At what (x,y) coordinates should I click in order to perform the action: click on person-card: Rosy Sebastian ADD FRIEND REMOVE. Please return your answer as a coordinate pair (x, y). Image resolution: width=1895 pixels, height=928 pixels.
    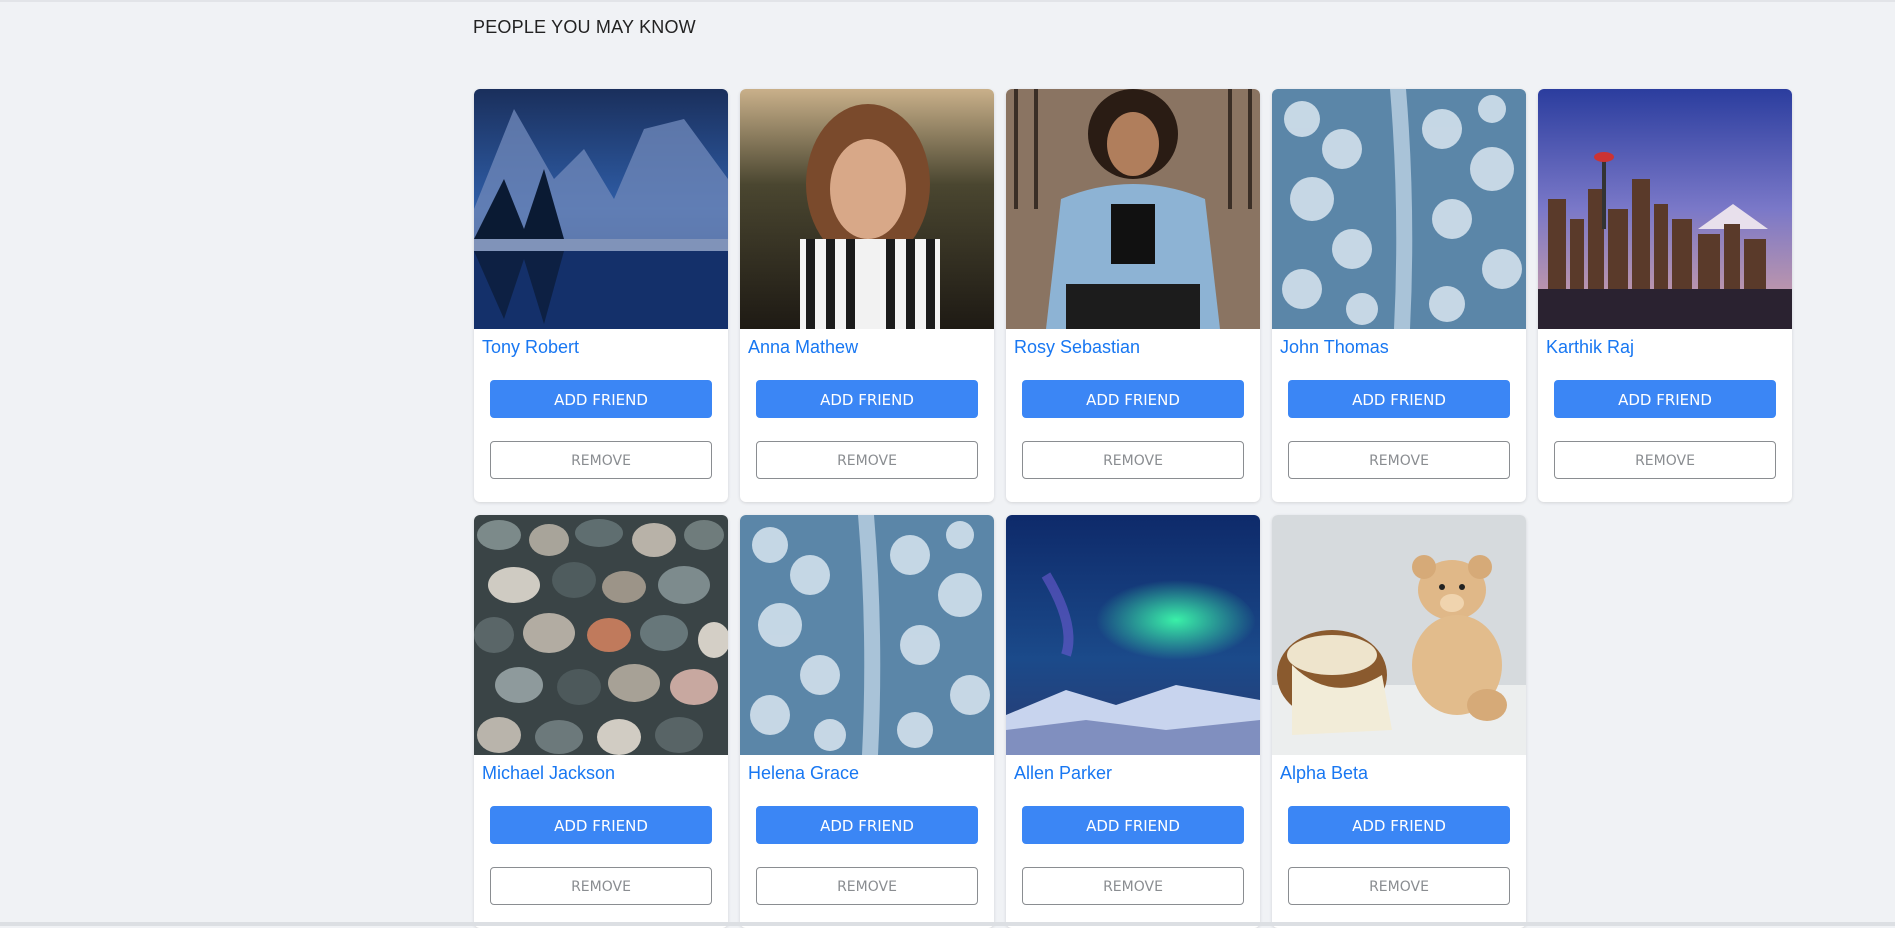
    Looking at the image, I should click on (1133, 295).